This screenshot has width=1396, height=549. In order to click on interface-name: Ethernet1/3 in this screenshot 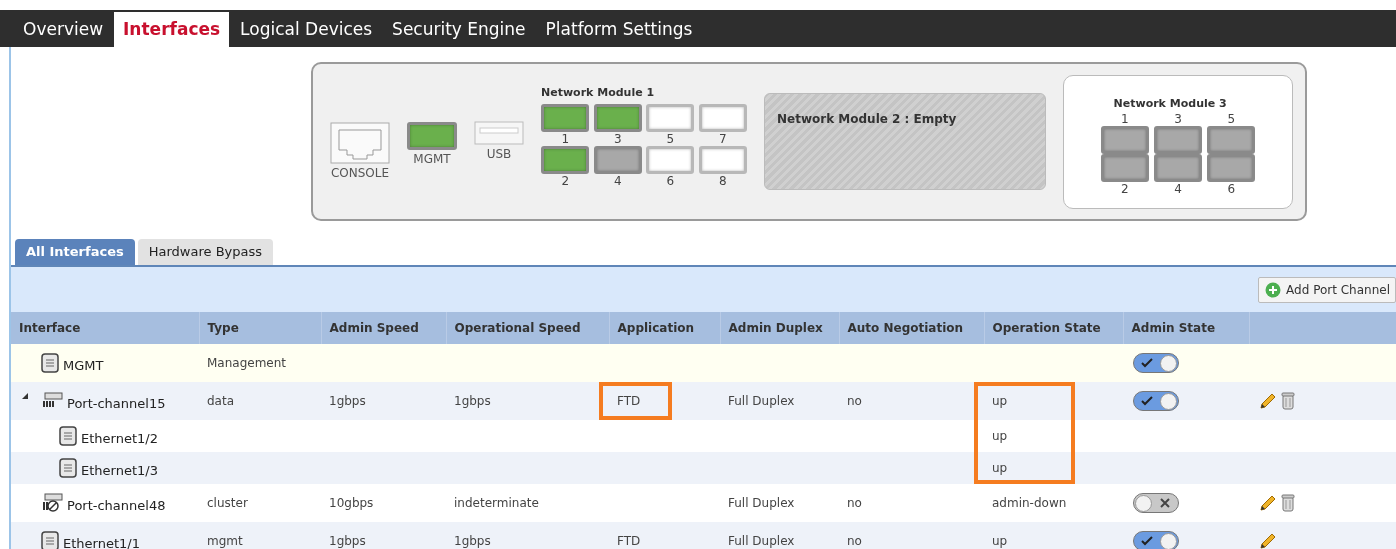, I will do `click(119, 471)`.